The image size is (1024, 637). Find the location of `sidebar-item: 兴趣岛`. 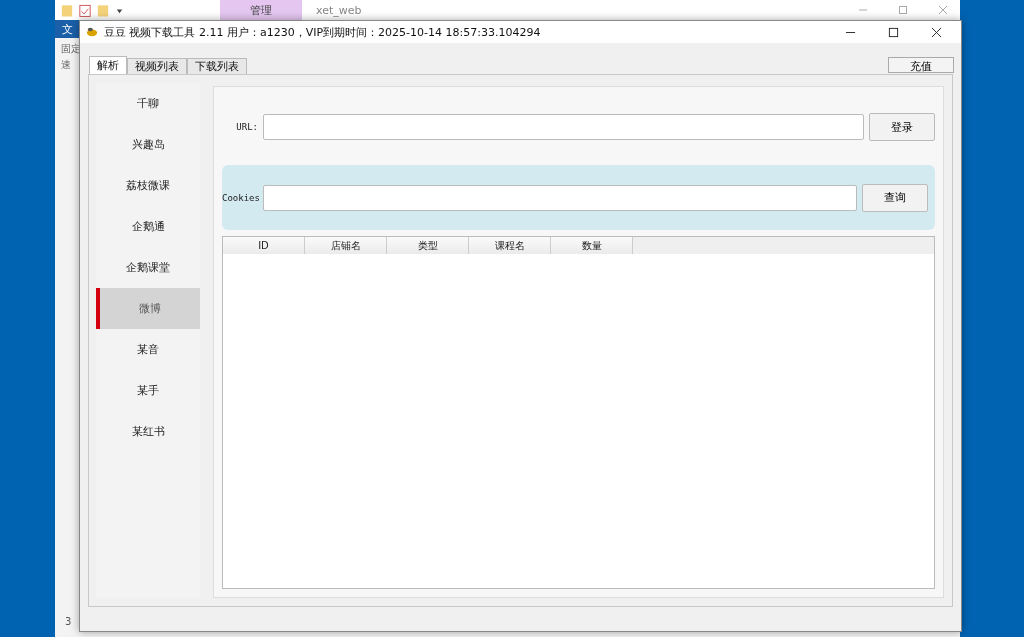

sidebar-item: 兴趣岛 is located at coordinates (148, 144).